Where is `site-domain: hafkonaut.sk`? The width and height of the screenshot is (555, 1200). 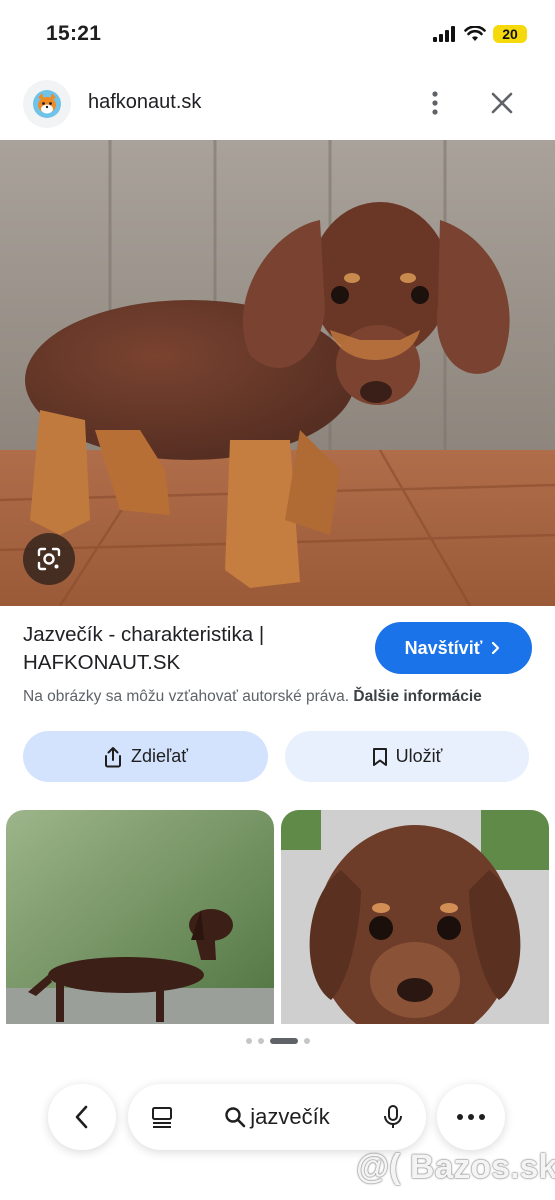
site-domain: hafkonaut.sk is located at coordinates (144, 102).